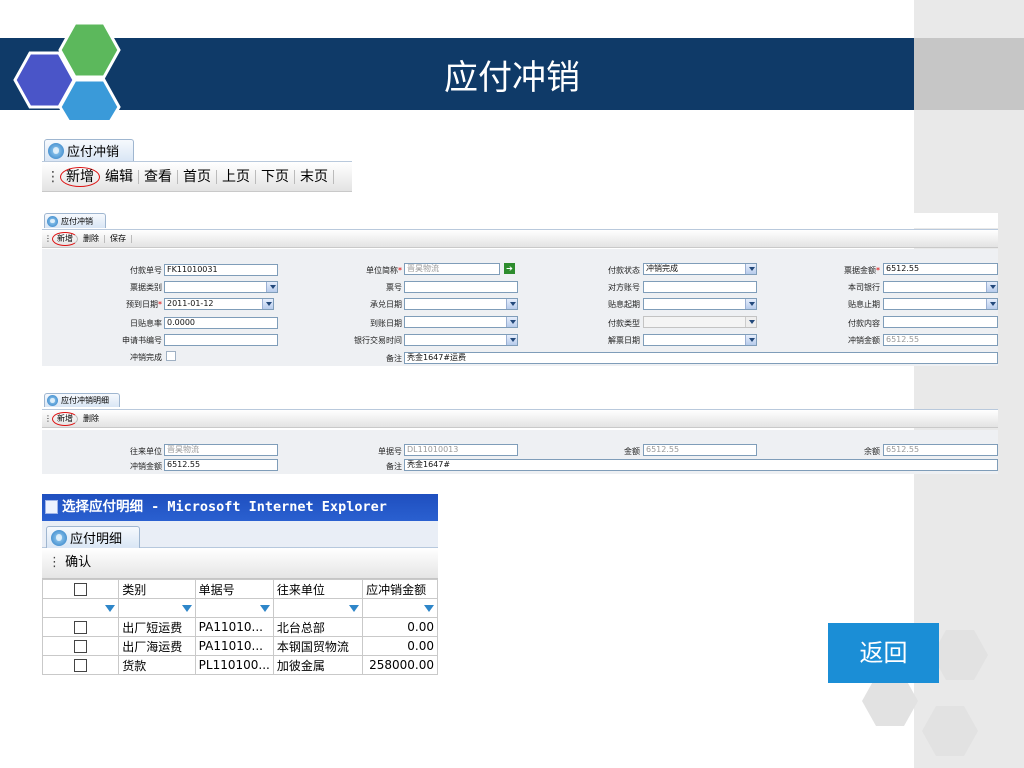 The height and width of the screenshot is (768, 1024). I want to click on application-no-field, so click(221, 340).